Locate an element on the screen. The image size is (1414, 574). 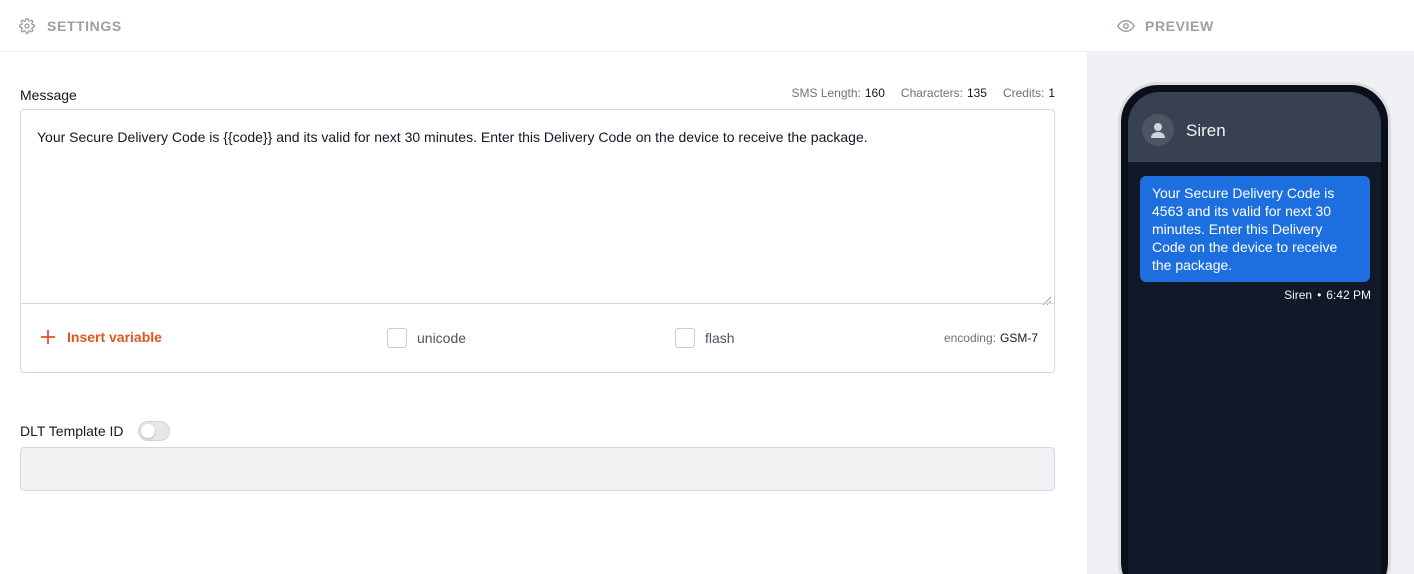
preview-title: PREVIEW is located at coordinates (1179, 25).